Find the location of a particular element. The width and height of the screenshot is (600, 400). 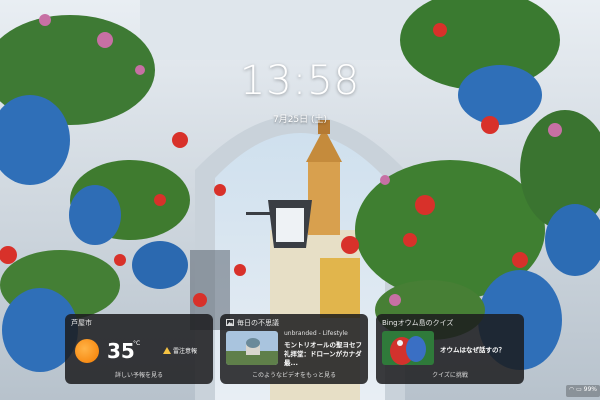

weather-alert: 雷注意報 is located at coordinates (180, 350).